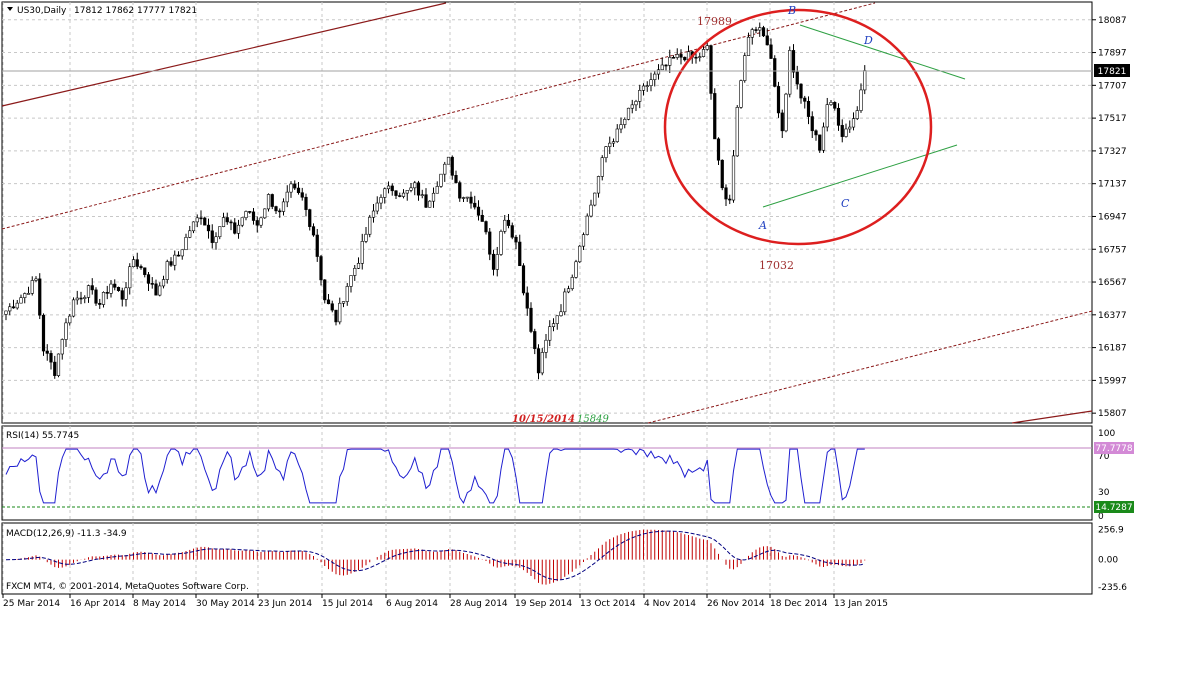  Describe the element at coordinates (1113, 449) in the screenshot. I see `rsi-upper-value: 77.7778` at that location.